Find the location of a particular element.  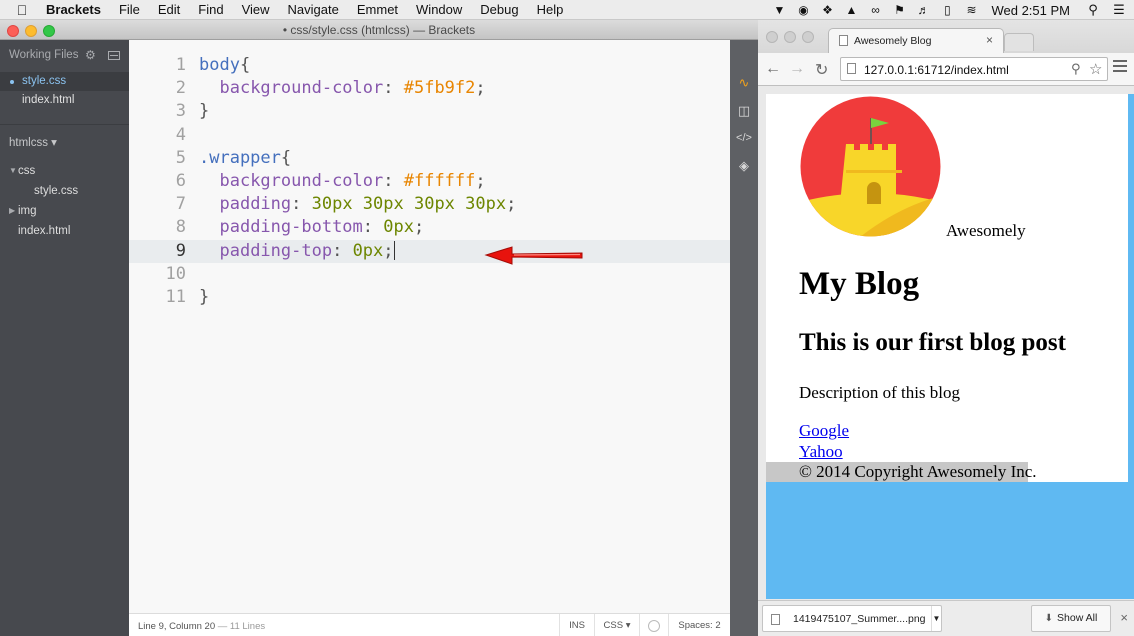

wifi-icon: ≋ is located at coordinates (971, 10).